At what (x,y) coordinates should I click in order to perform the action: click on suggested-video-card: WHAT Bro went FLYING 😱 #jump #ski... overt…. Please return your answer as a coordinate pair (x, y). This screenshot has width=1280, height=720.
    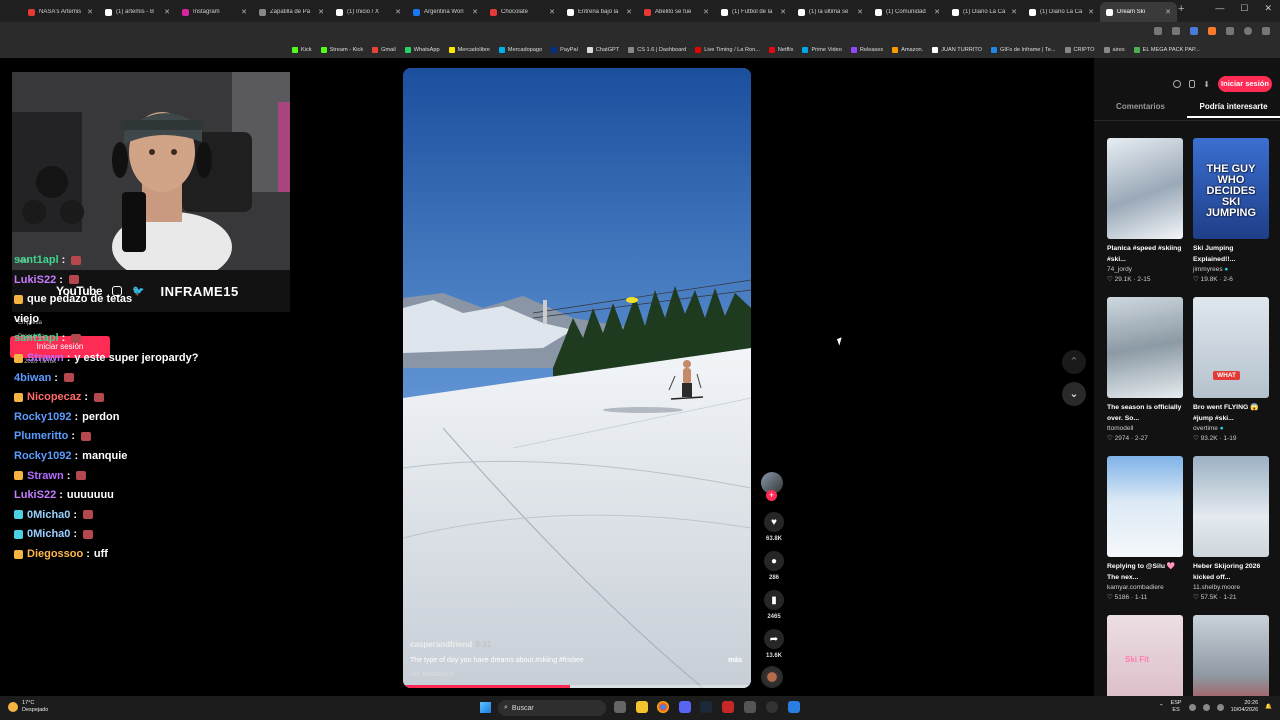
    Looking at the image, I should click on (1231, 369).